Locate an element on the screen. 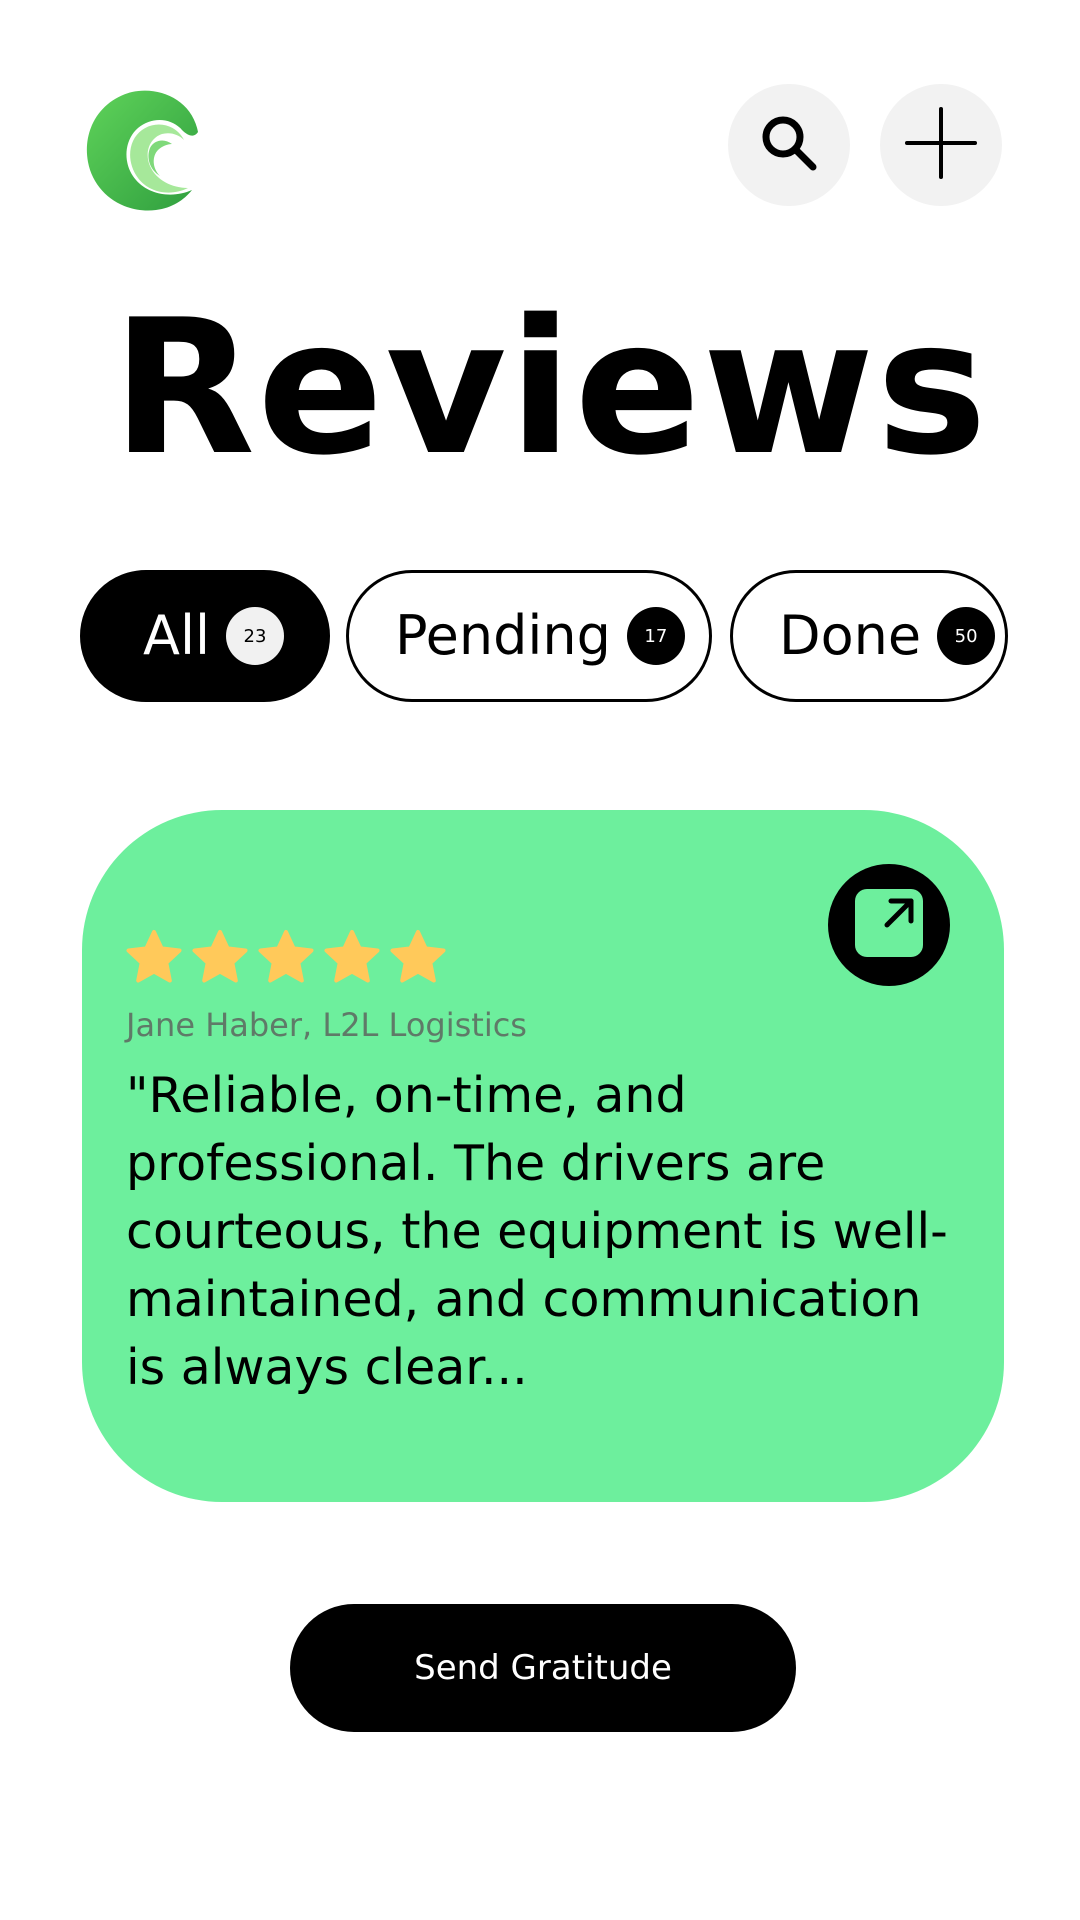 This screenshot has width=1080, height=1920. send-gratitude-button: Send Gratitude is located at coordinates (543, 1668).